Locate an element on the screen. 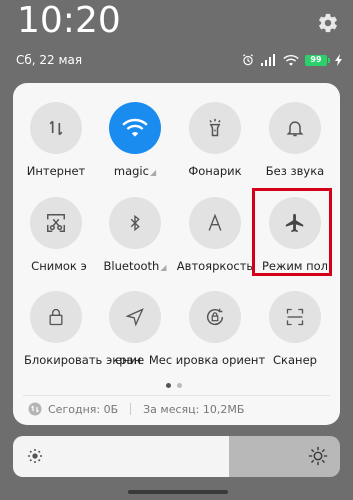  tile-auto-brightness: Автояркость is located at coordinates (215, 235).